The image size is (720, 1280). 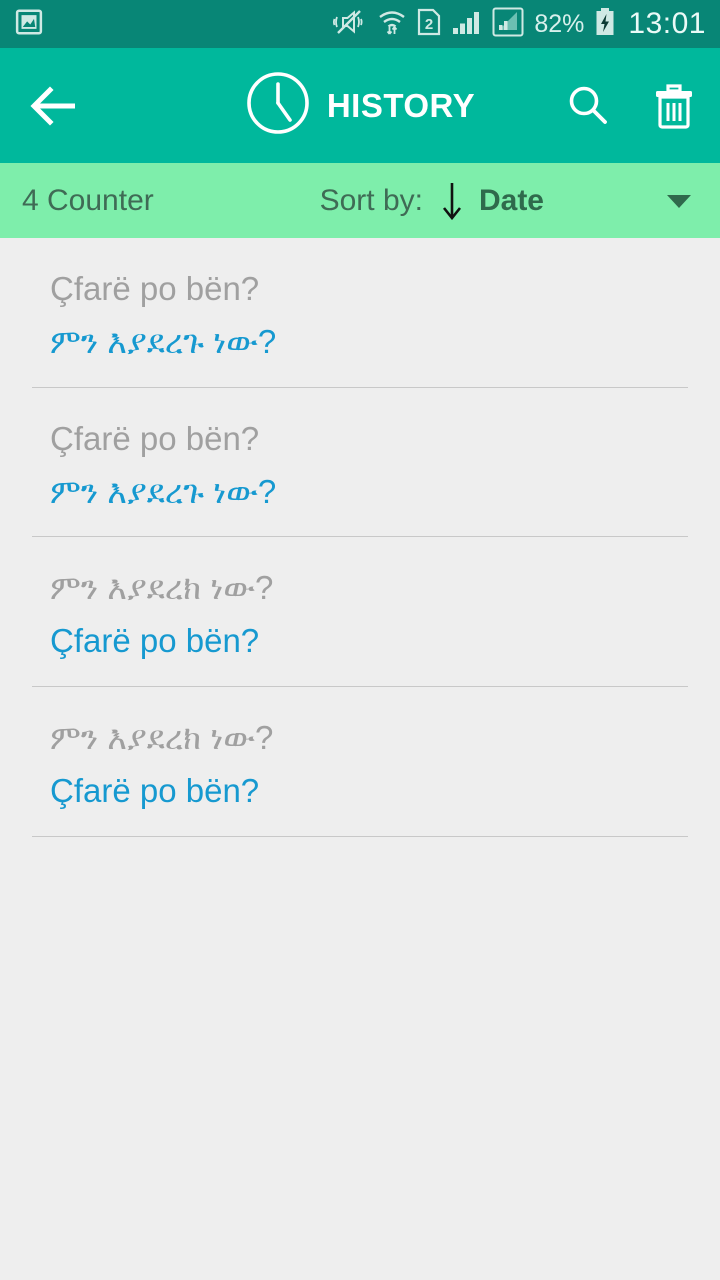 I want to click on sort-control: Sort by: Date, so click(x=509, y=201).